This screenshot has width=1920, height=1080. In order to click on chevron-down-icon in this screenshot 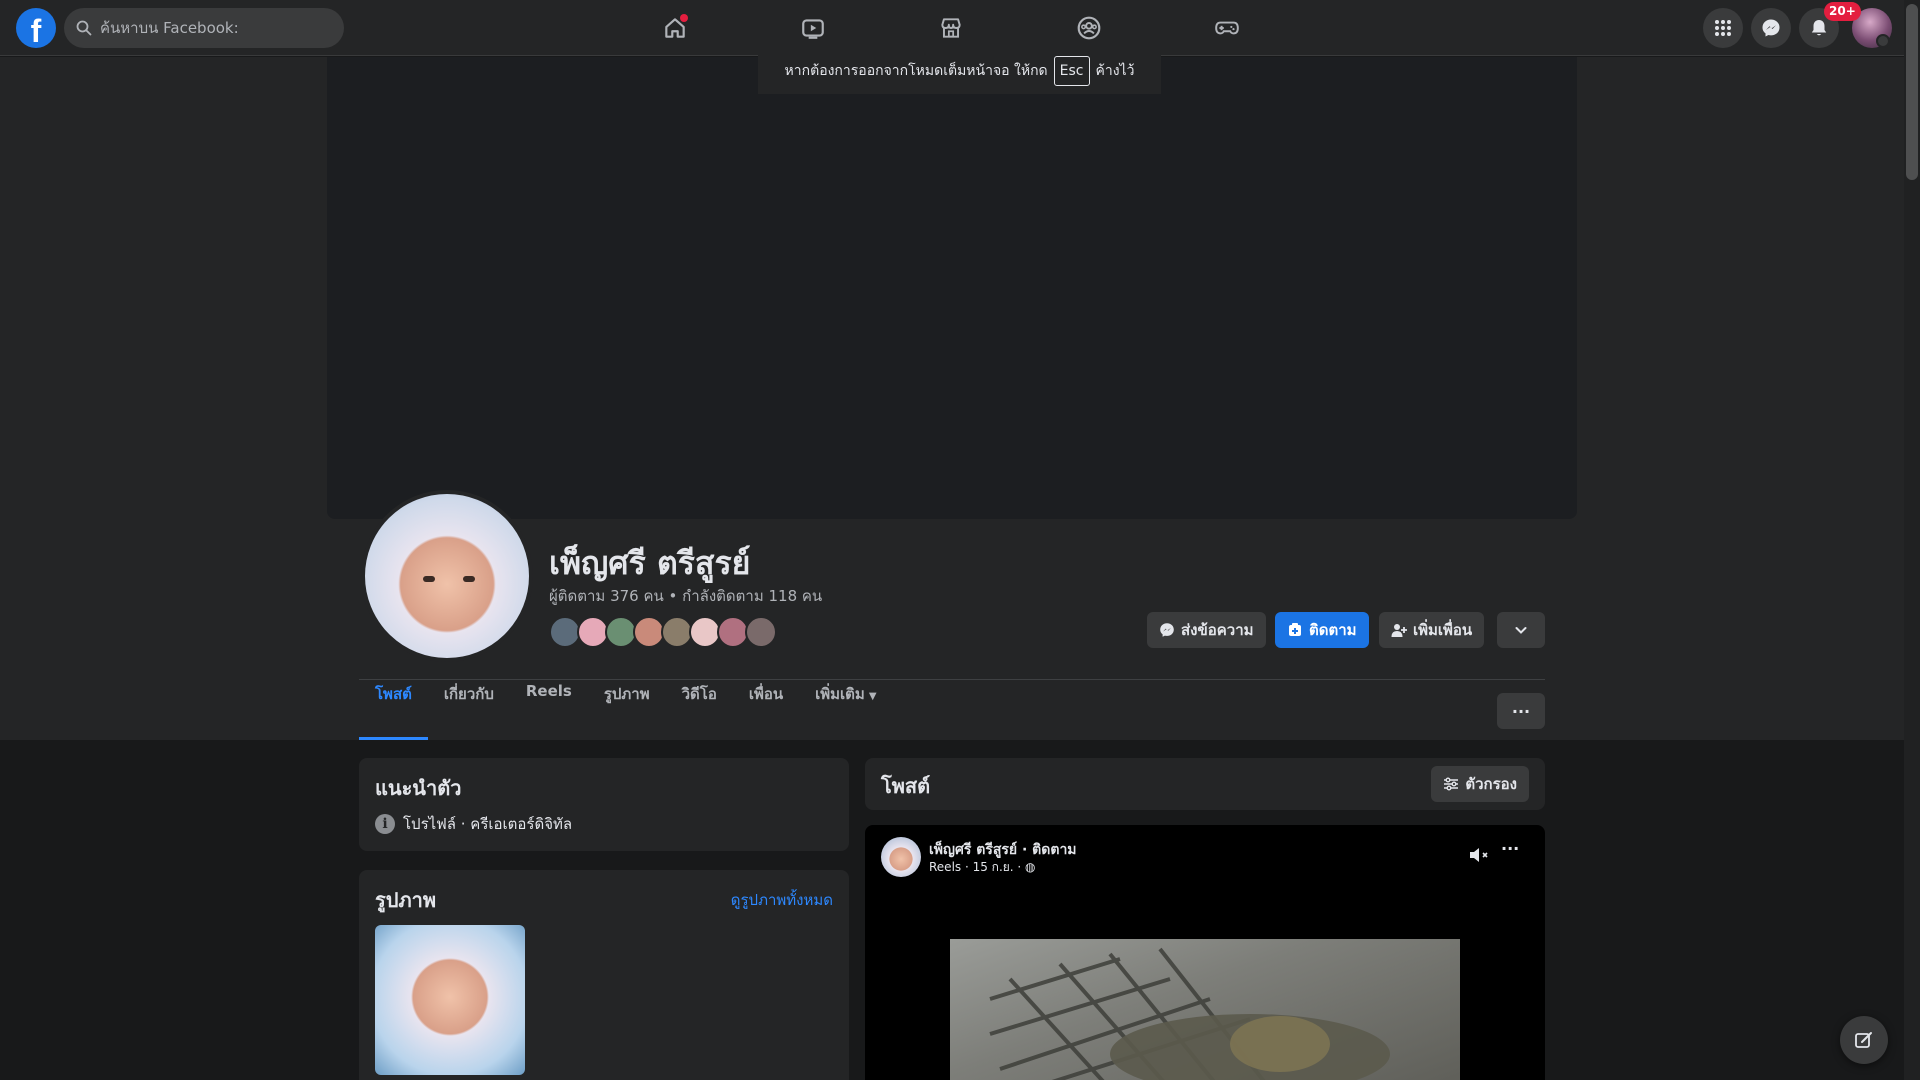, I will do `click(1521, 630)`.